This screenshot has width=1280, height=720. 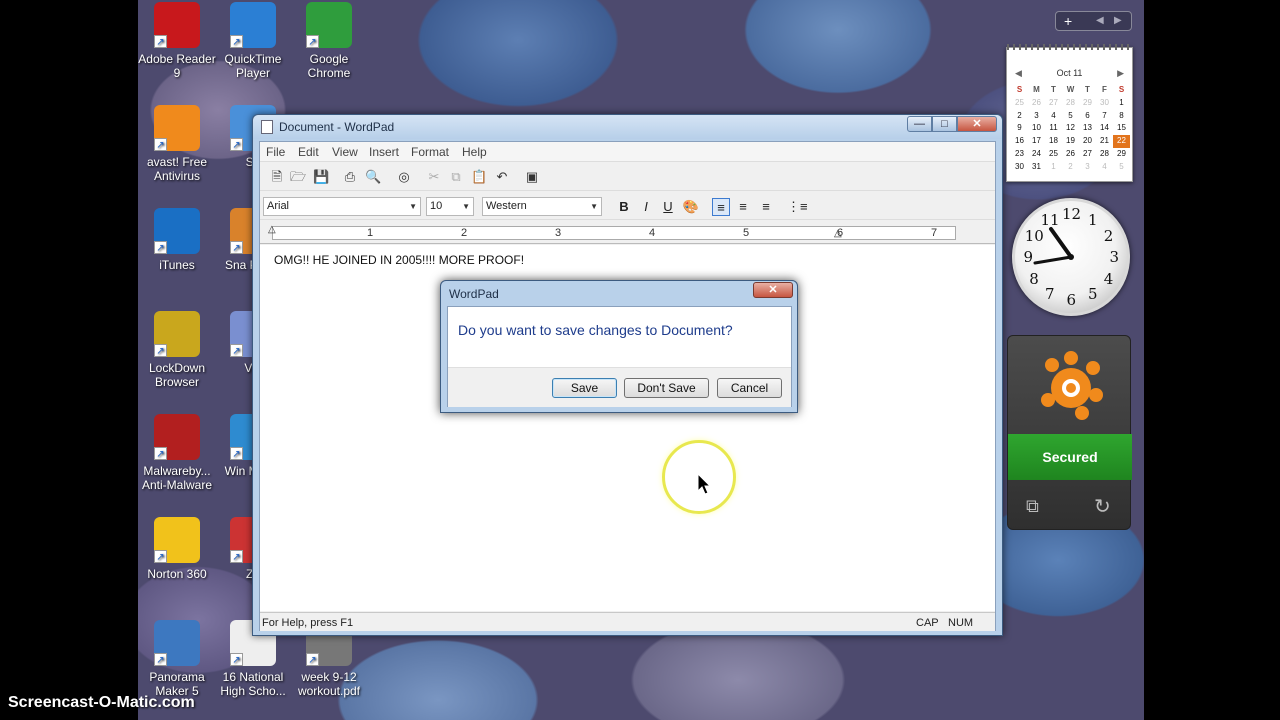 What do you see at coordinates (668, 207) in the screenshot?
I see `underline-button: U` at bounding box center [668, 207].